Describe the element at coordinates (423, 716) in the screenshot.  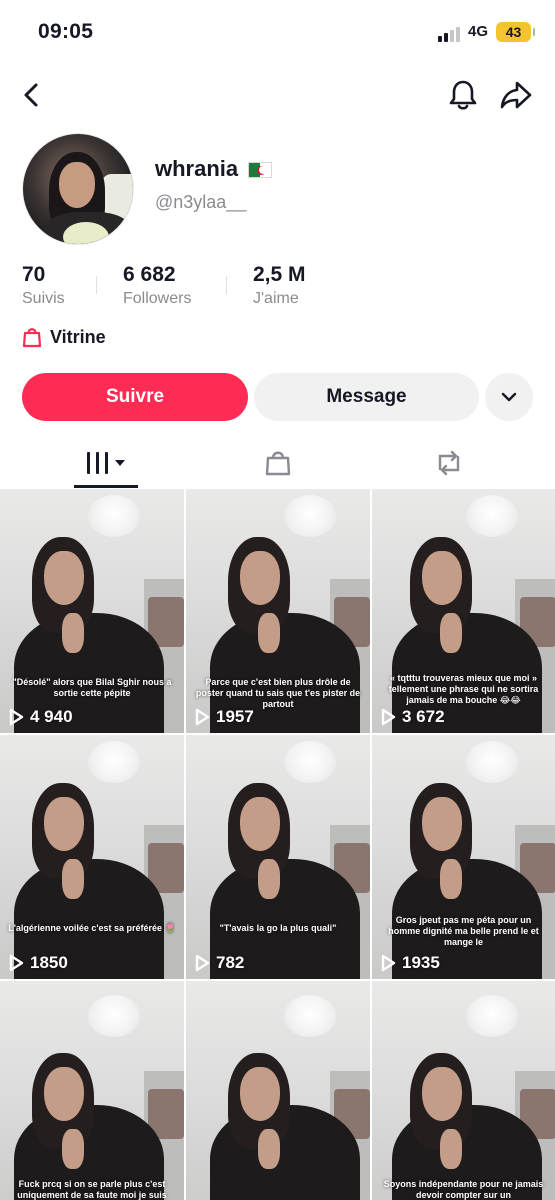
I see `play-count-value: 3 672` at that location.